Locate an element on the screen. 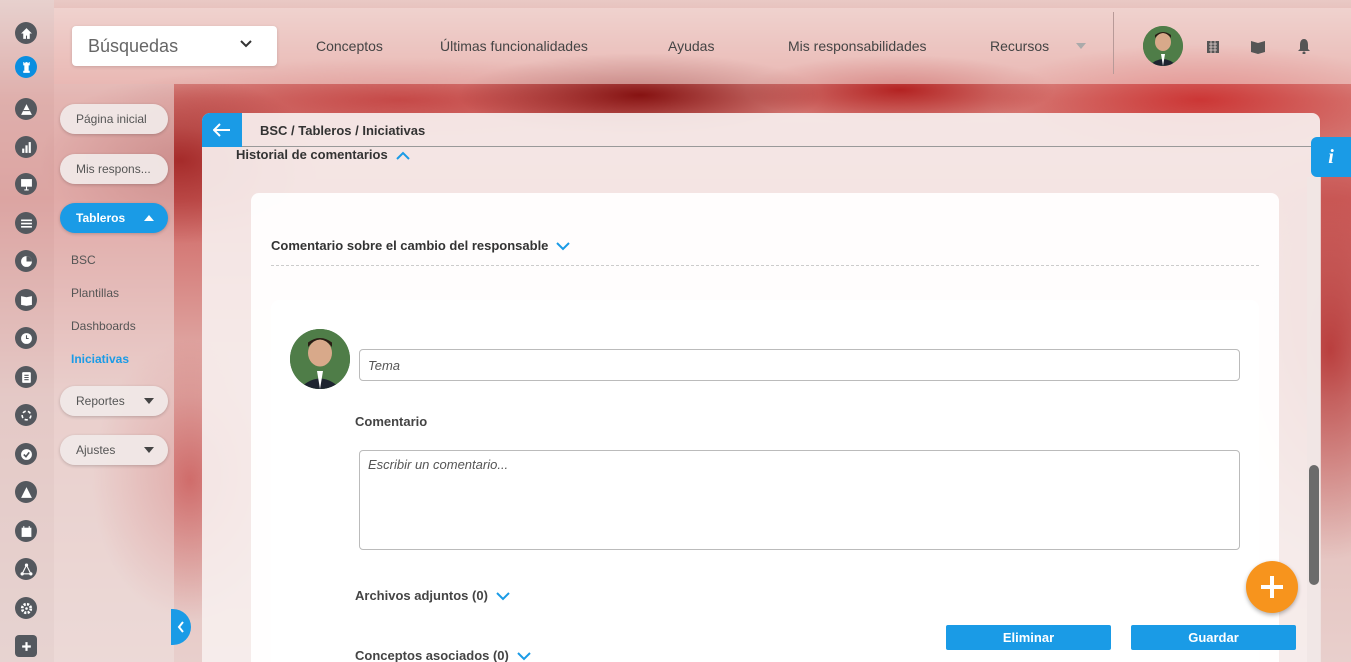 The height and width of the screenshot is (662, 1351). breadcrumb: BSC / Tableros / Iniciativas is located at coordinates (343, 130).